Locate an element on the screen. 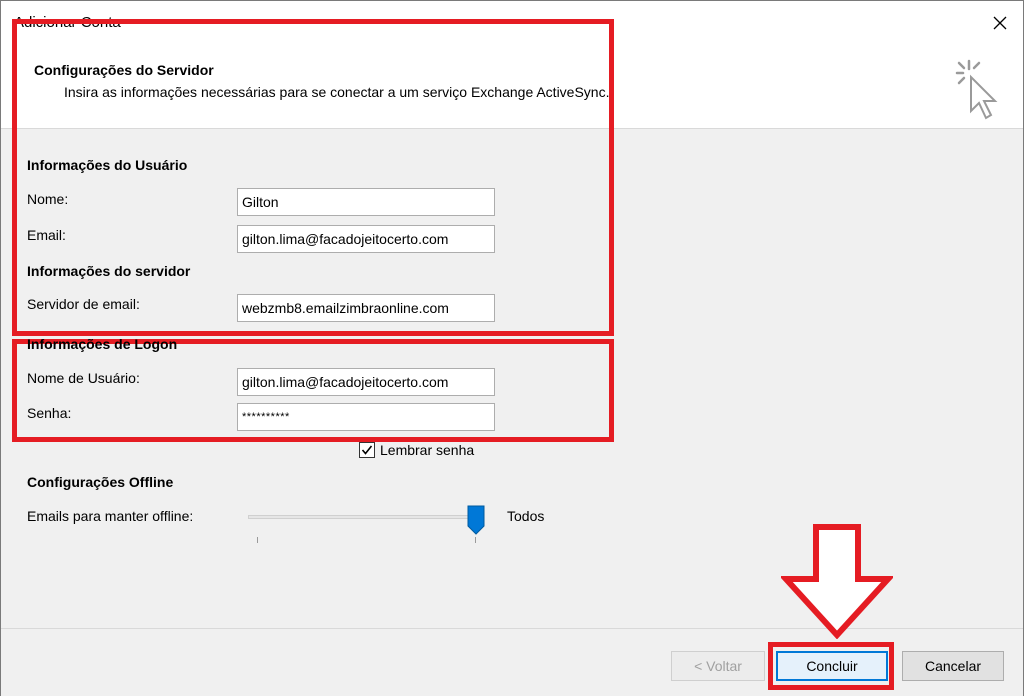 The image size is (1024, 696). remember-password-option: Lembrar senha is located at coordinates (416, 450).